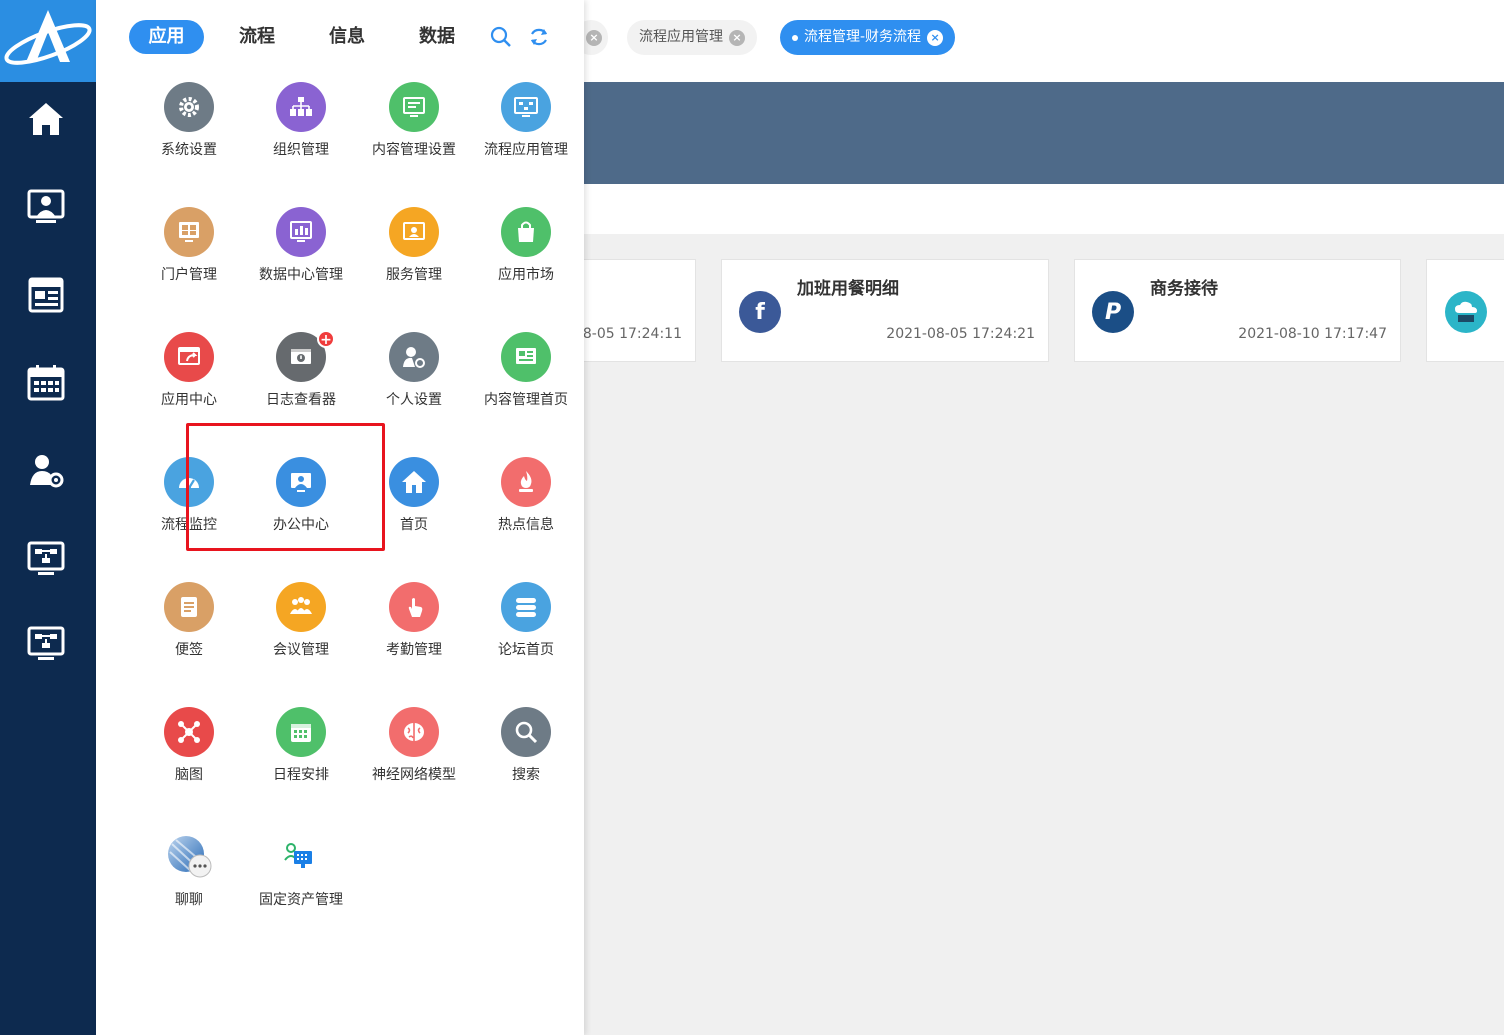  I want to click on app-tile: 系统设置, so click(189, 132).